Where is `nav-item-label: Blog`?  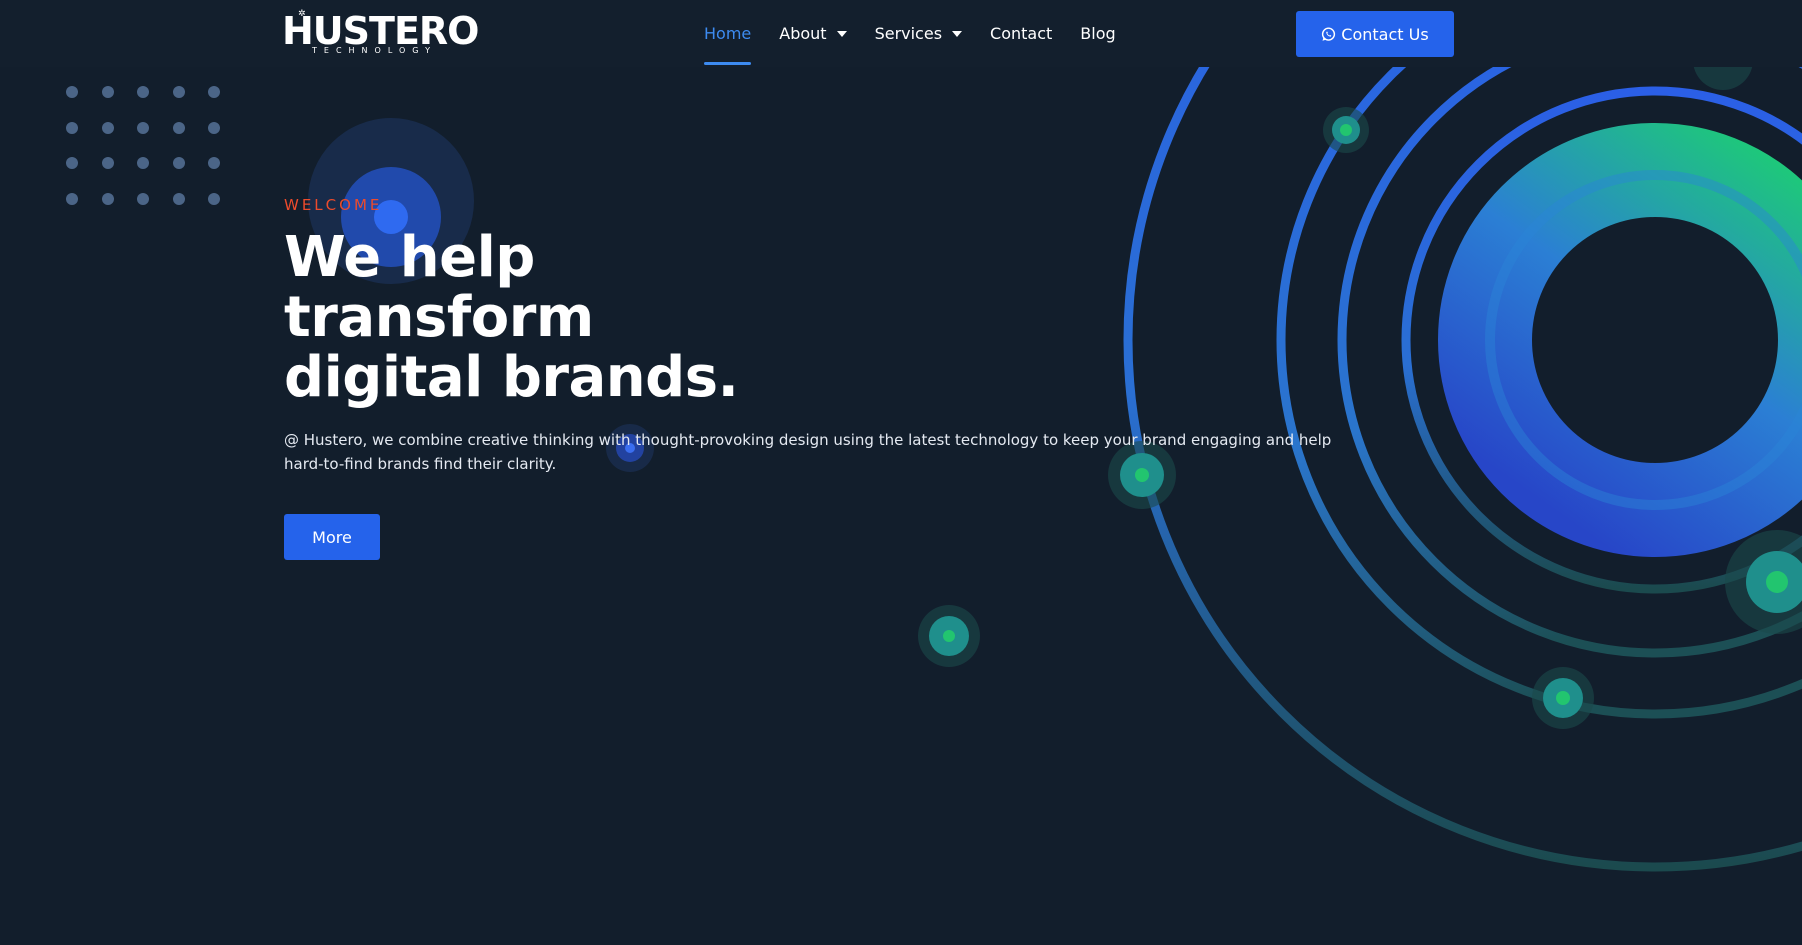 nav-item-label: Blog is located at coordinates (1098, 33).